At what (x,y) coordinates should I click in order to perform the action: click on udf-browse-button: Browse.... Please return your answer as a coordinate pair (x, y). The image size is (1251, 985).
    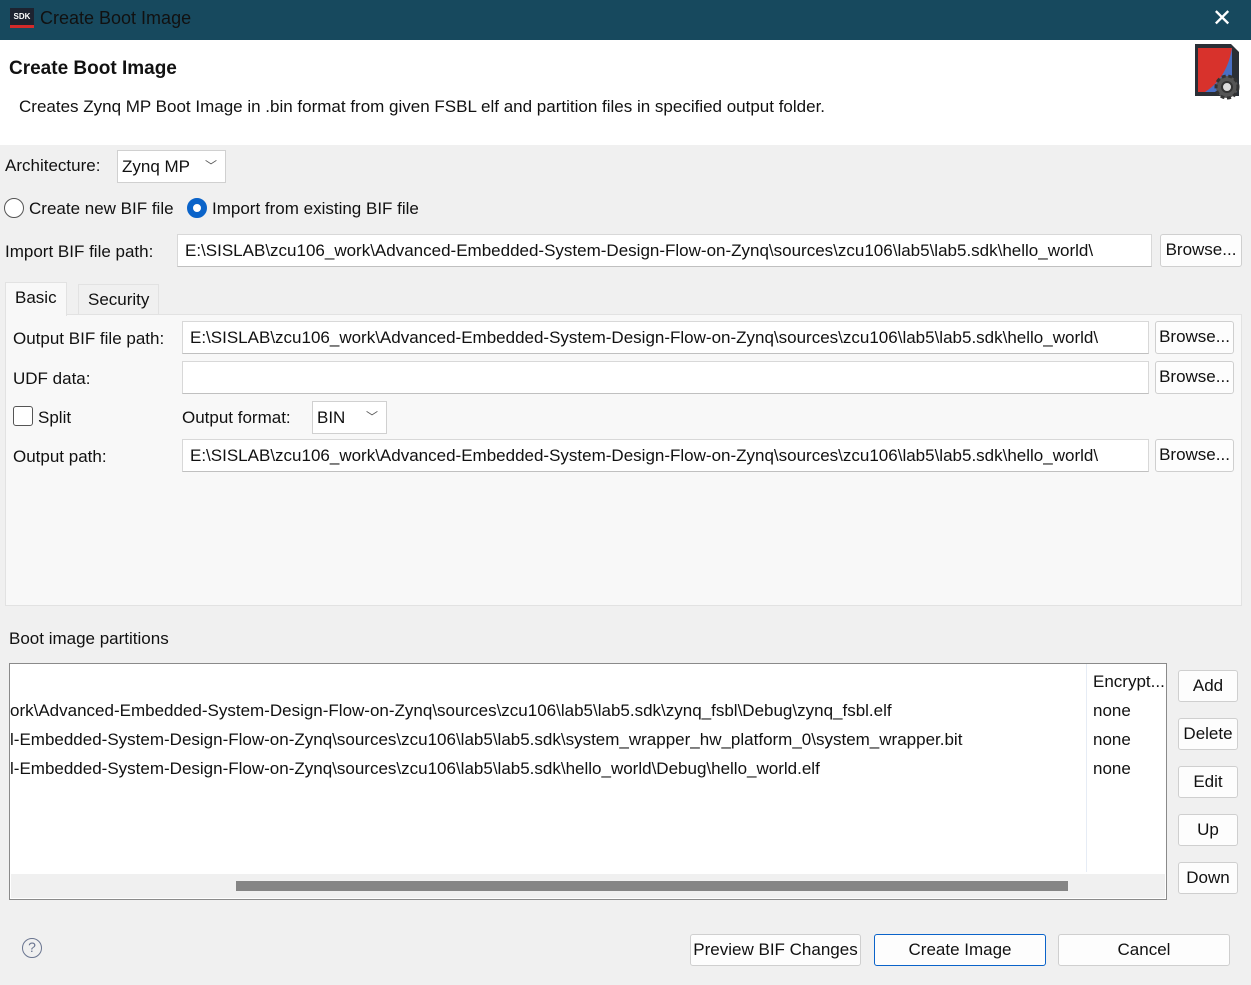
    Looking at the image, I should click on (1194, 377).